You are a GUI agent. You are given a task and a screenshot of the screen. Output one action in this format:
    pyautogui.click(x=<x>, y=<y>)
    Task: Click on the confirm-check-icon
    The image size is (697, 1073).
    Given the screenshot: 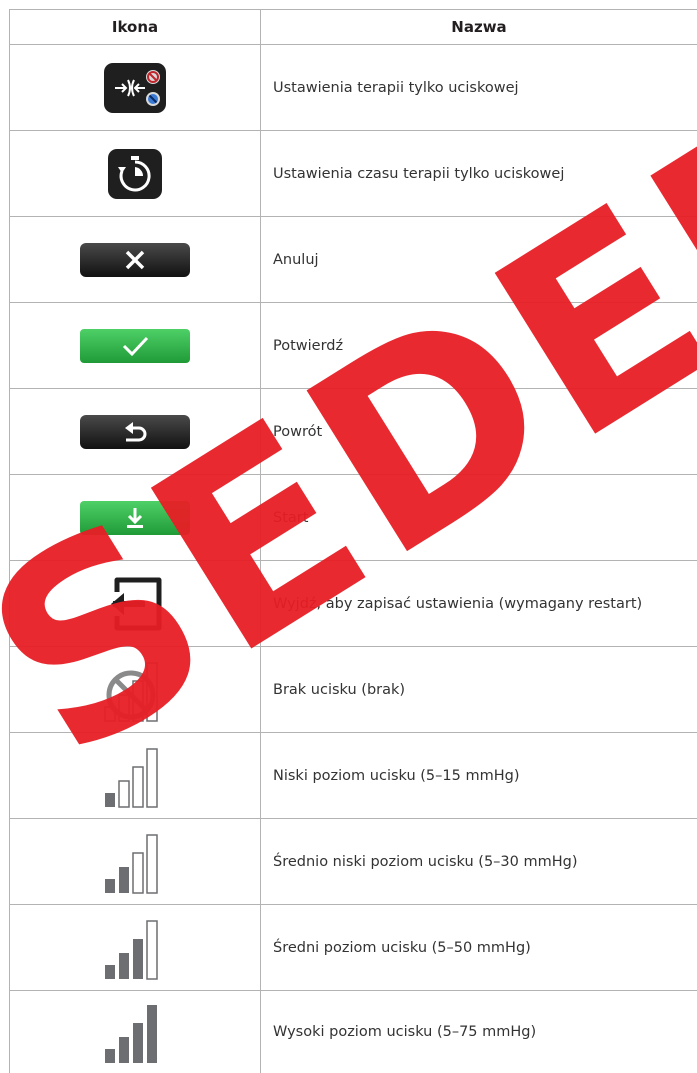 What is the action you would take?
    pyautogui.click(x=135, y=346)
    